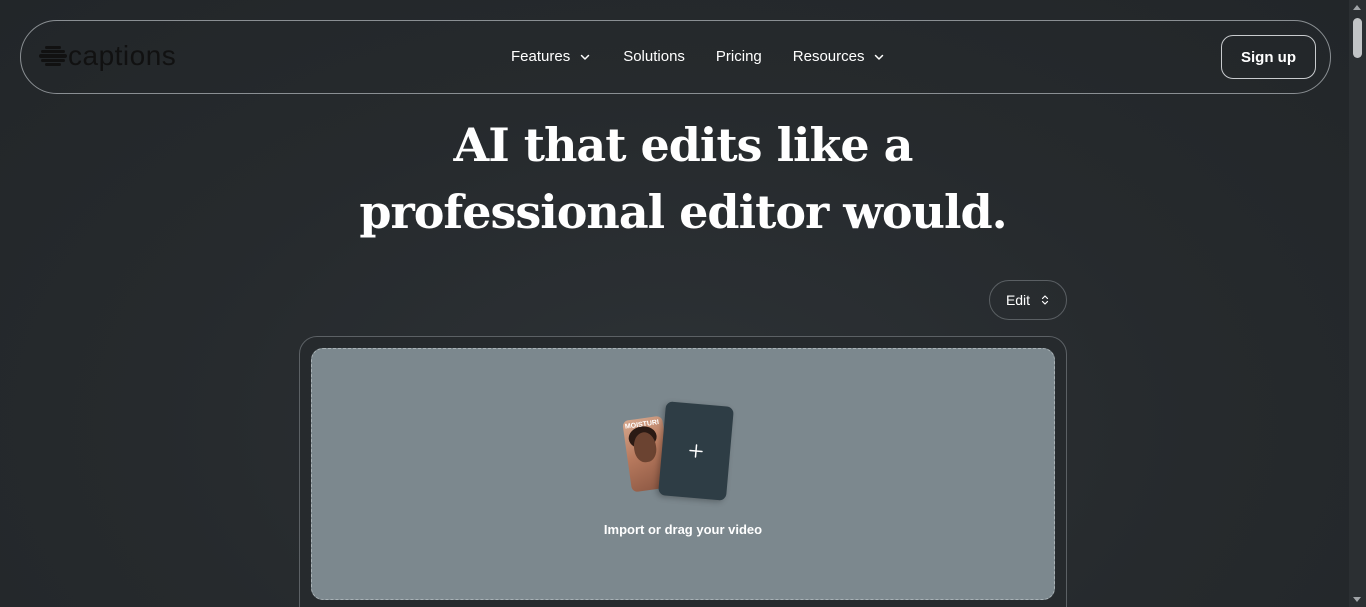 The width and height of the screenshot is (1366, 607). What do you see at coordinates (53, 56) in the screenshot?
I see `captions-logo-icon` at bounding box center [53, 56].